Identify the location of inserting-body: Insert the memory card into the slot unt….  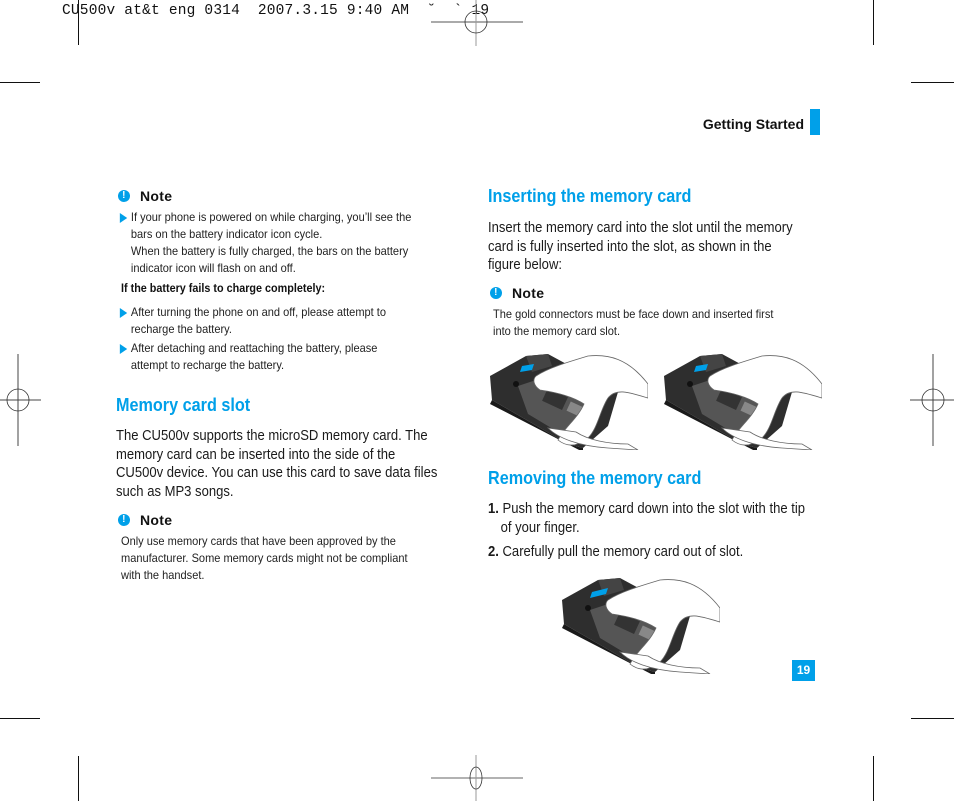
(654, 247).